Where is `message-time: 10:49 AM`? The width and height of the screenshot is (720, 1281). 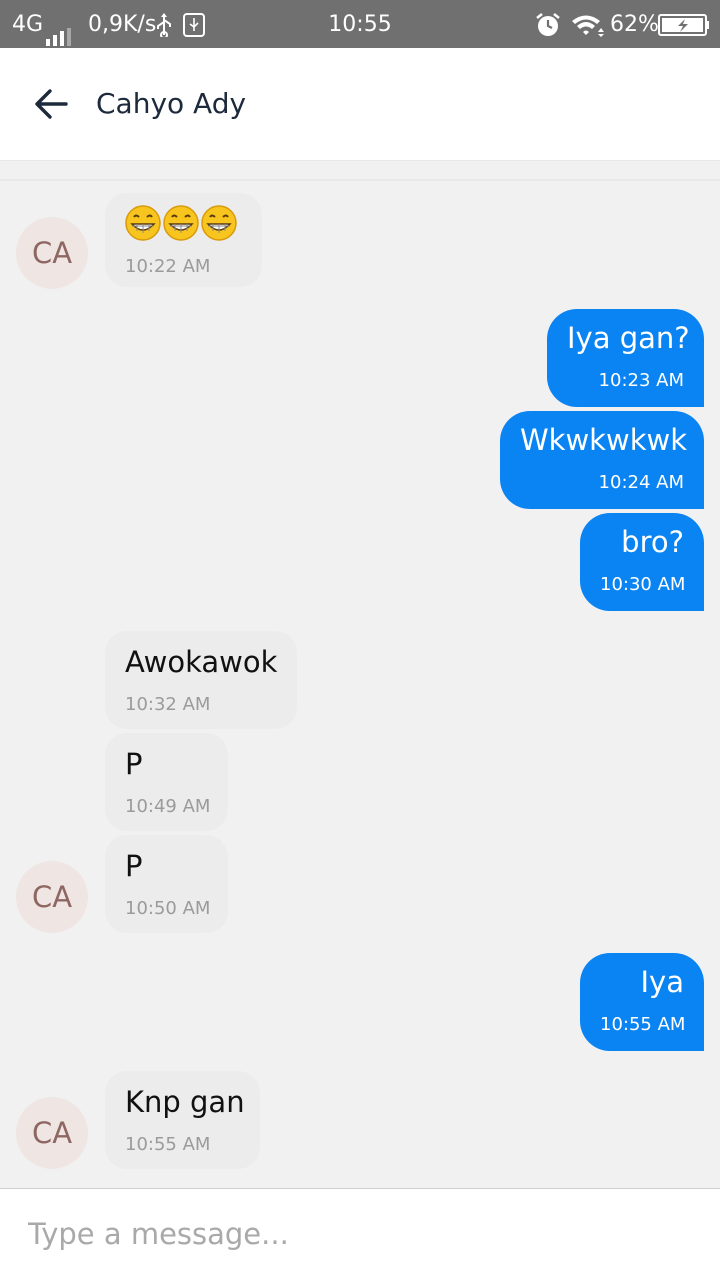 message-time: 10:49 AM is located at coordinates (168, 806).